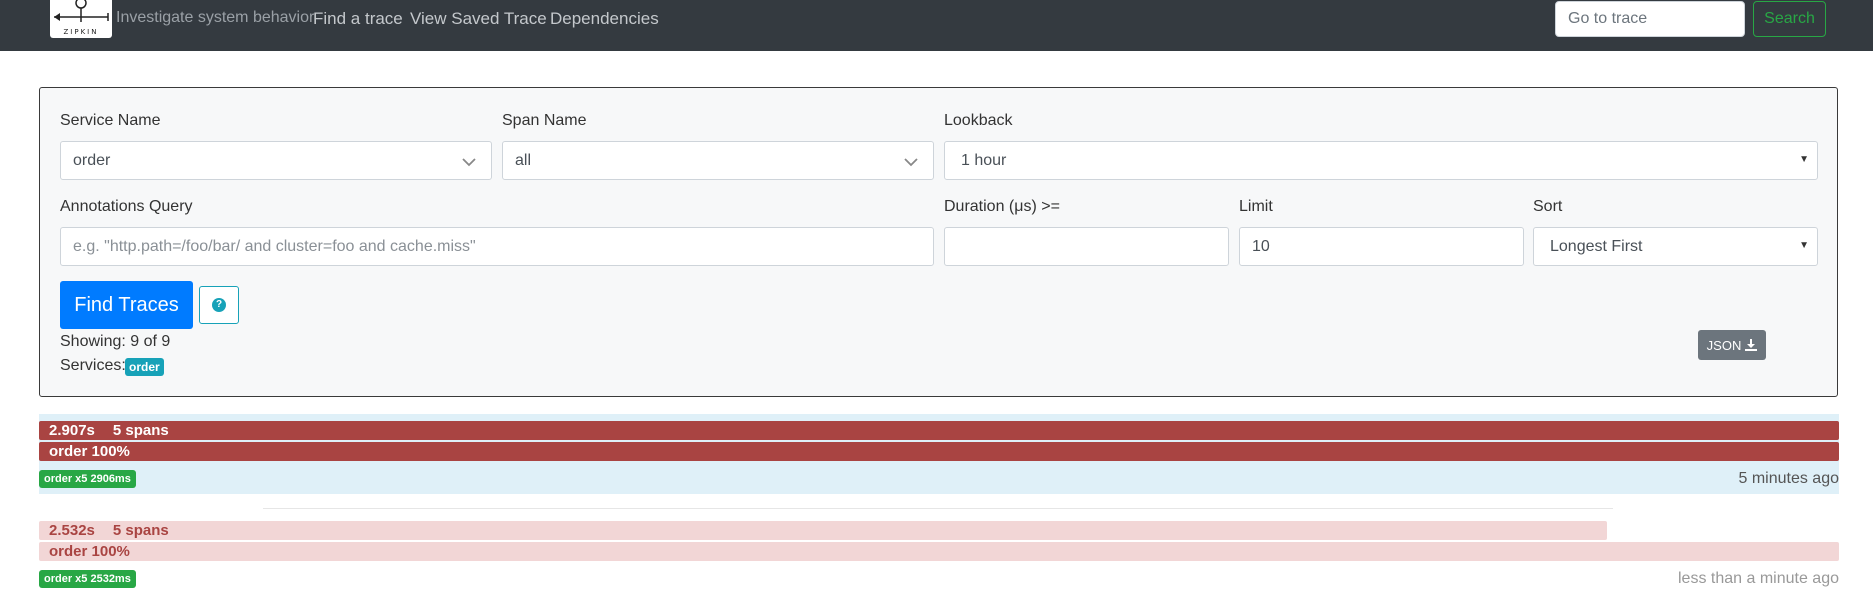 This screenshot has width=1873, height=607. Describe the element at coordinates (1256, 206) in the screenshot. I see `limit-label: Limit` at that location.